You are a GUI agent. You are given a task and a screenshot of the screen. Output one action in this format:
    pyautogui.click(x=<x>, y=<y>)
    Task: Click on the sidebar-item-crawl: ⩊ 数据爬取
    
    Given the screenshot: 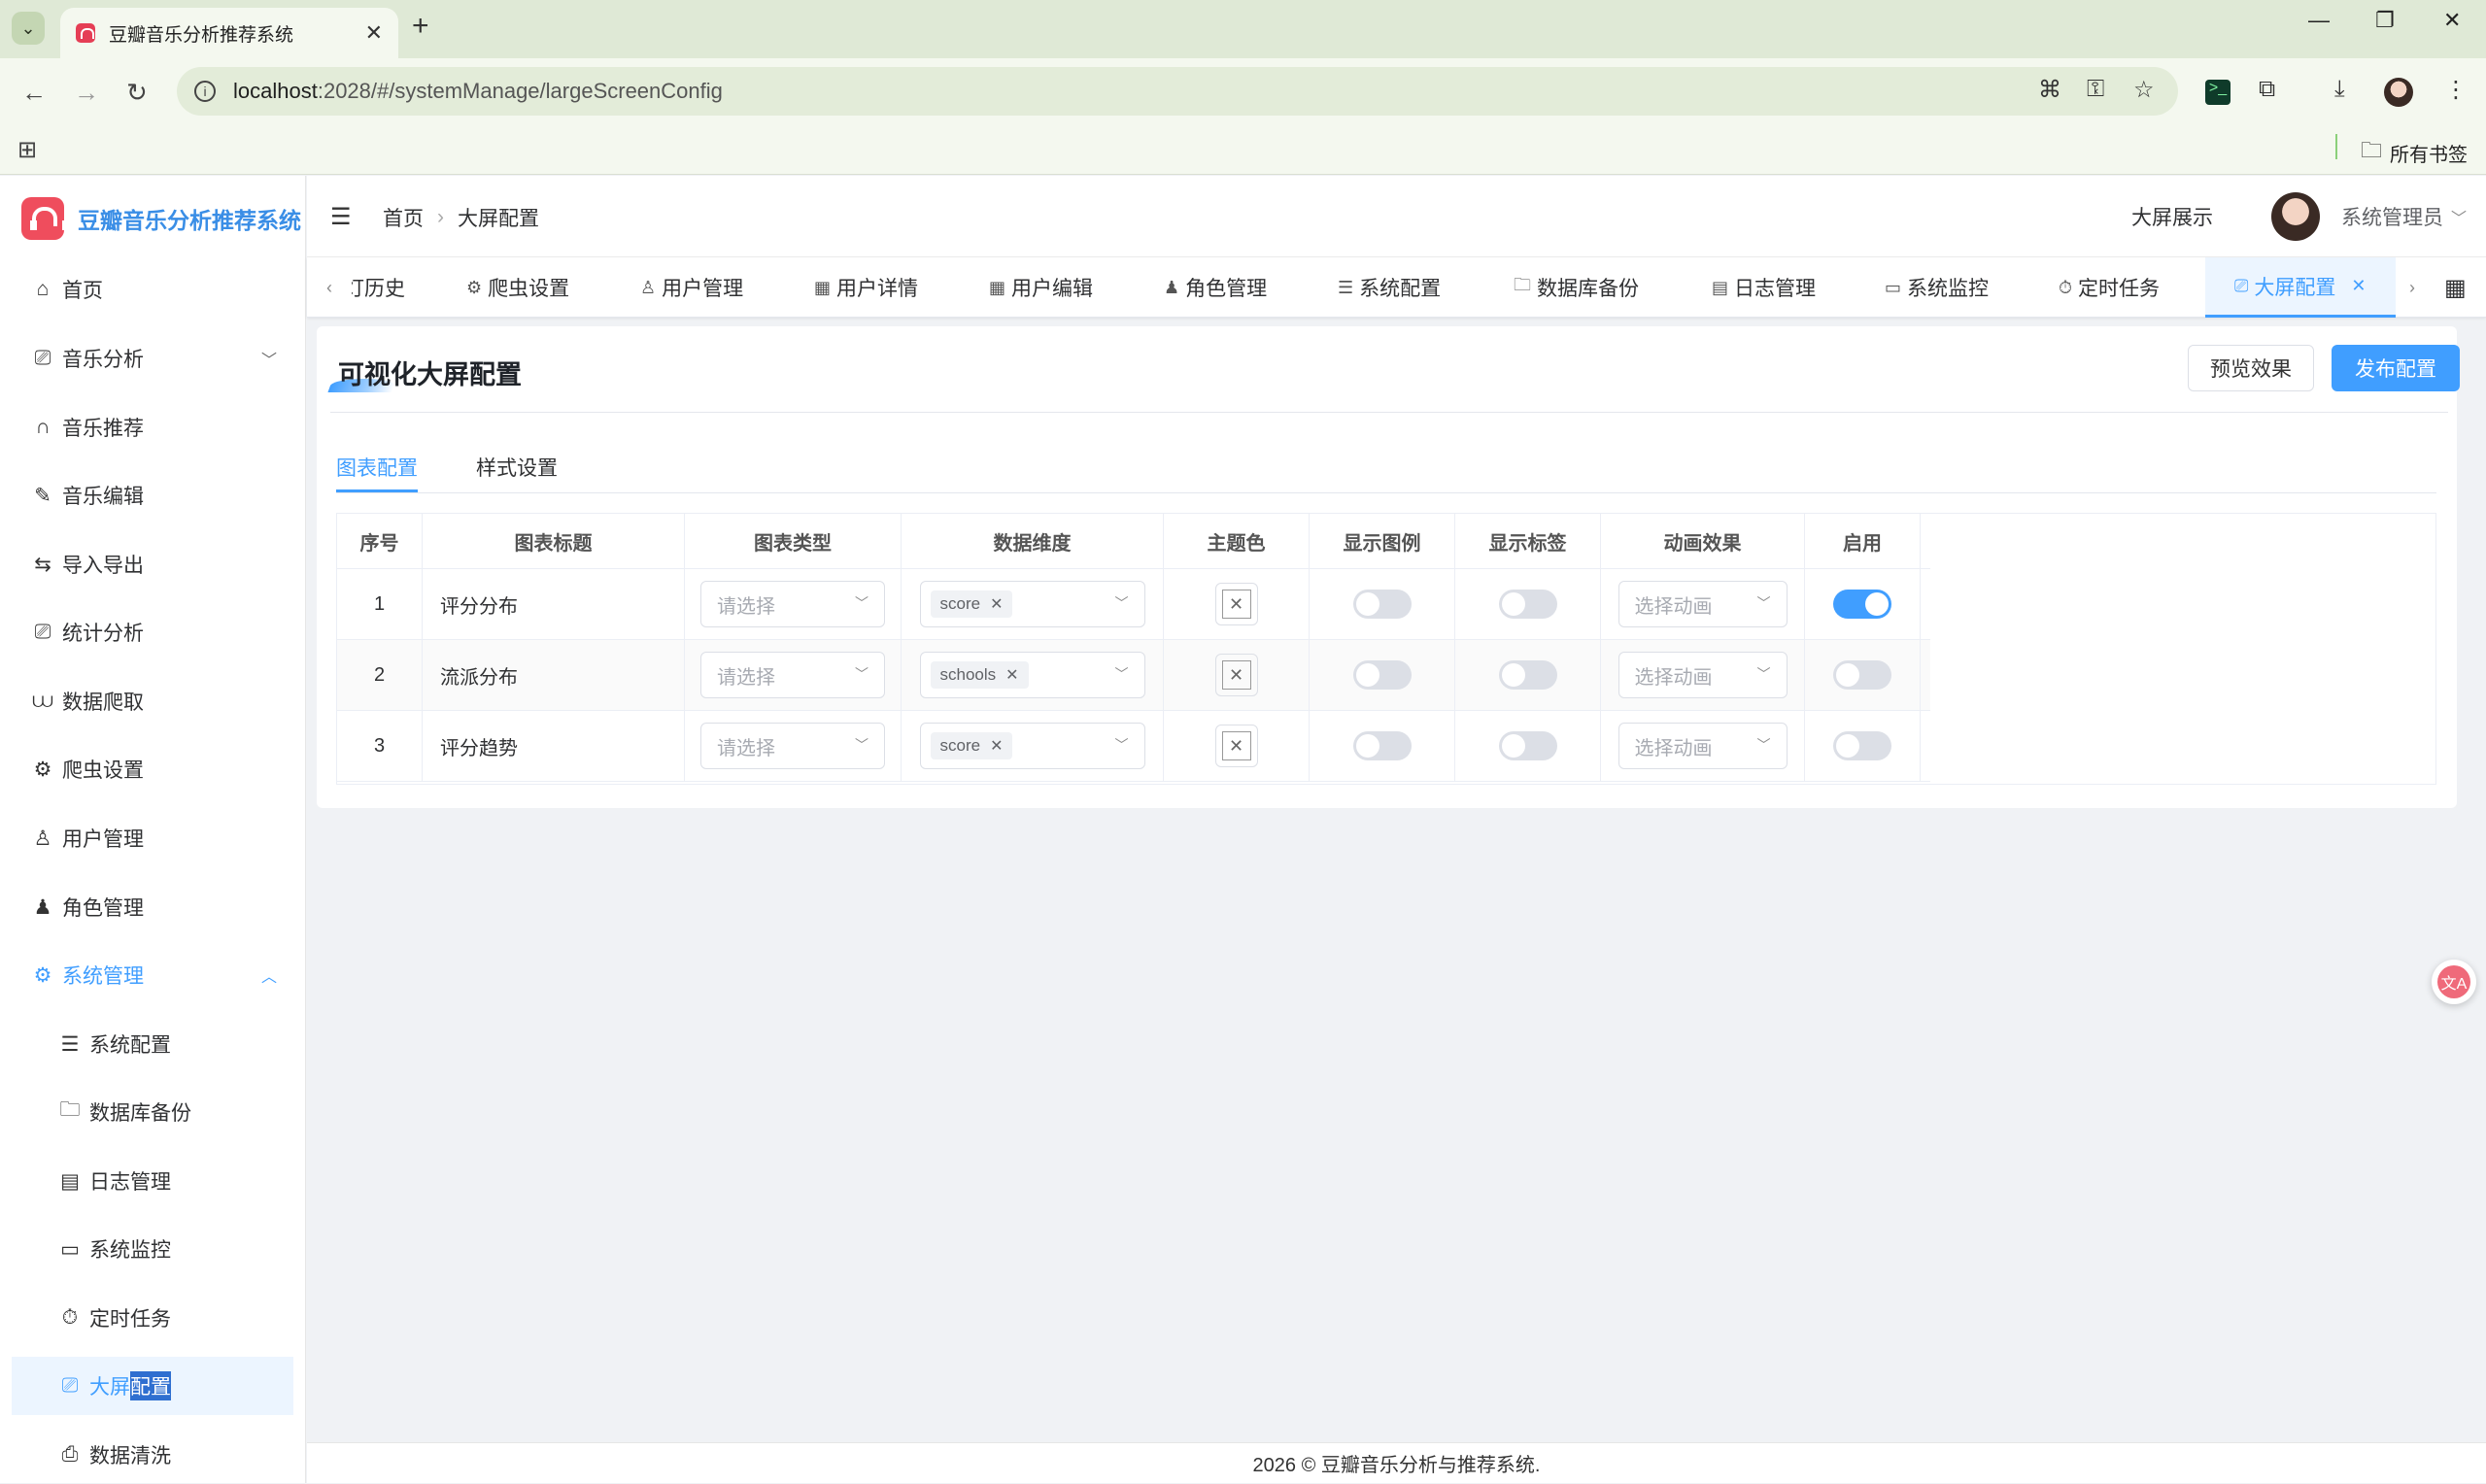 What is the action you would take?
    pyautogui.click(x=153, y=701)
    